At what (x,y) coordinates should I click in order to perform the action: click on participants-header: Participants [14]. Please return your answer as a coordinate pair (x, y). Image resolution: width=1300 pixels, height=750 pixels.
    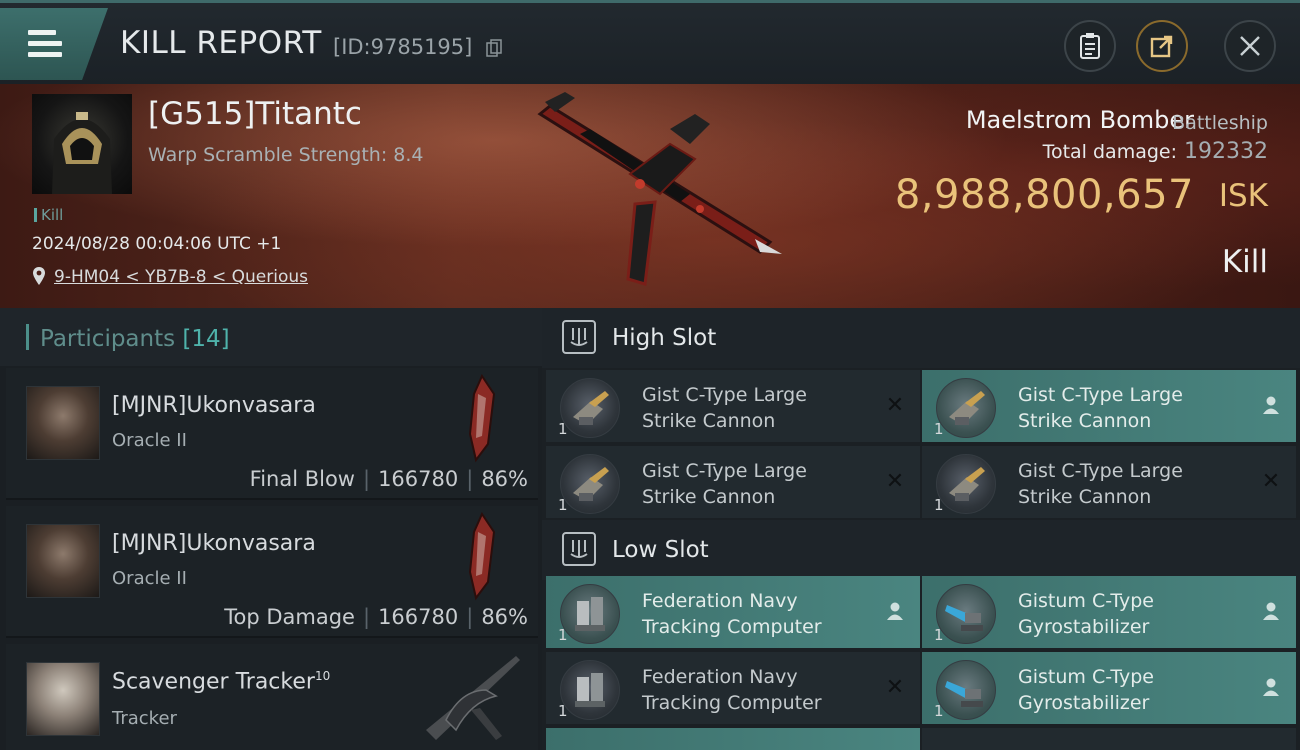
    Looking at the image, I should click on (271, 337).